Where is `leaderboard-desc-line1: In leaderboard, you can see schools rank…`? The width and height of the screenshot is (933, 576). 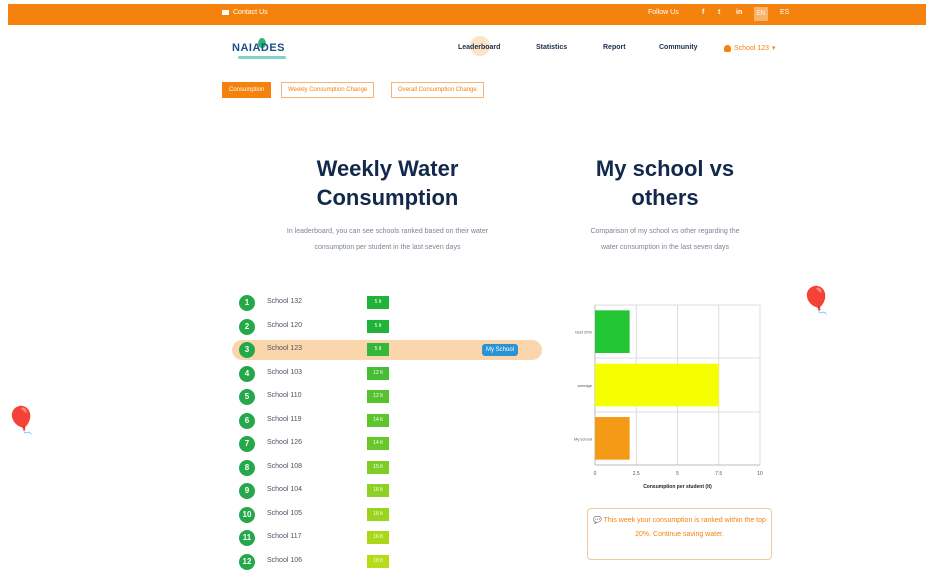 leaderboard-desc-line1: In leaderboard, you can see schools rank… is located at coordinates (387, 231).